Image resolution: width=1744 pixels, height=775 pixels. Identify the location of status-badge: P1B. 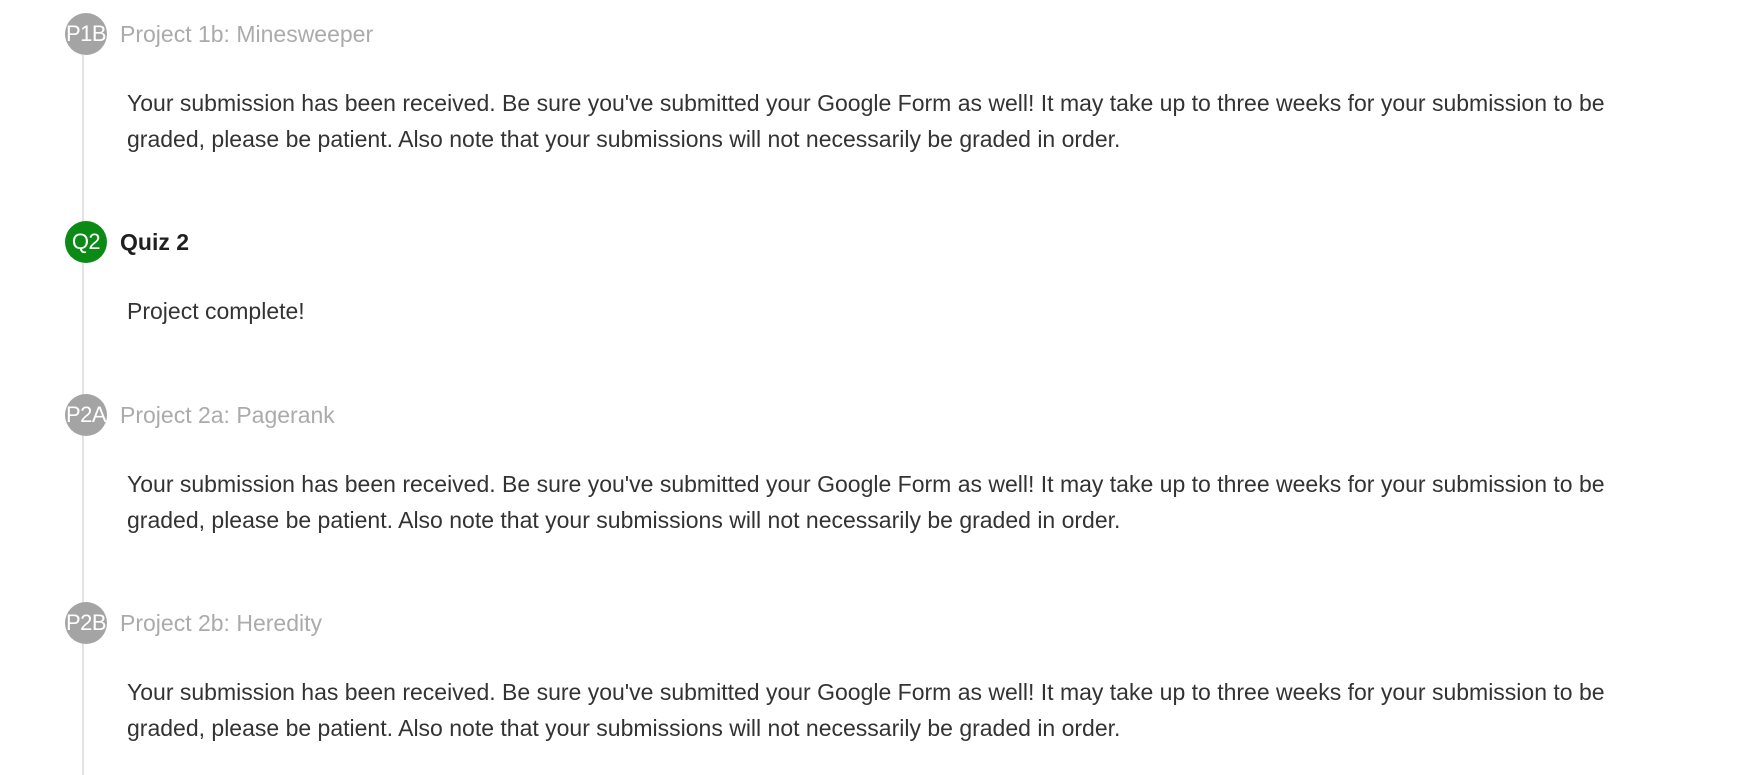
(86, 34).